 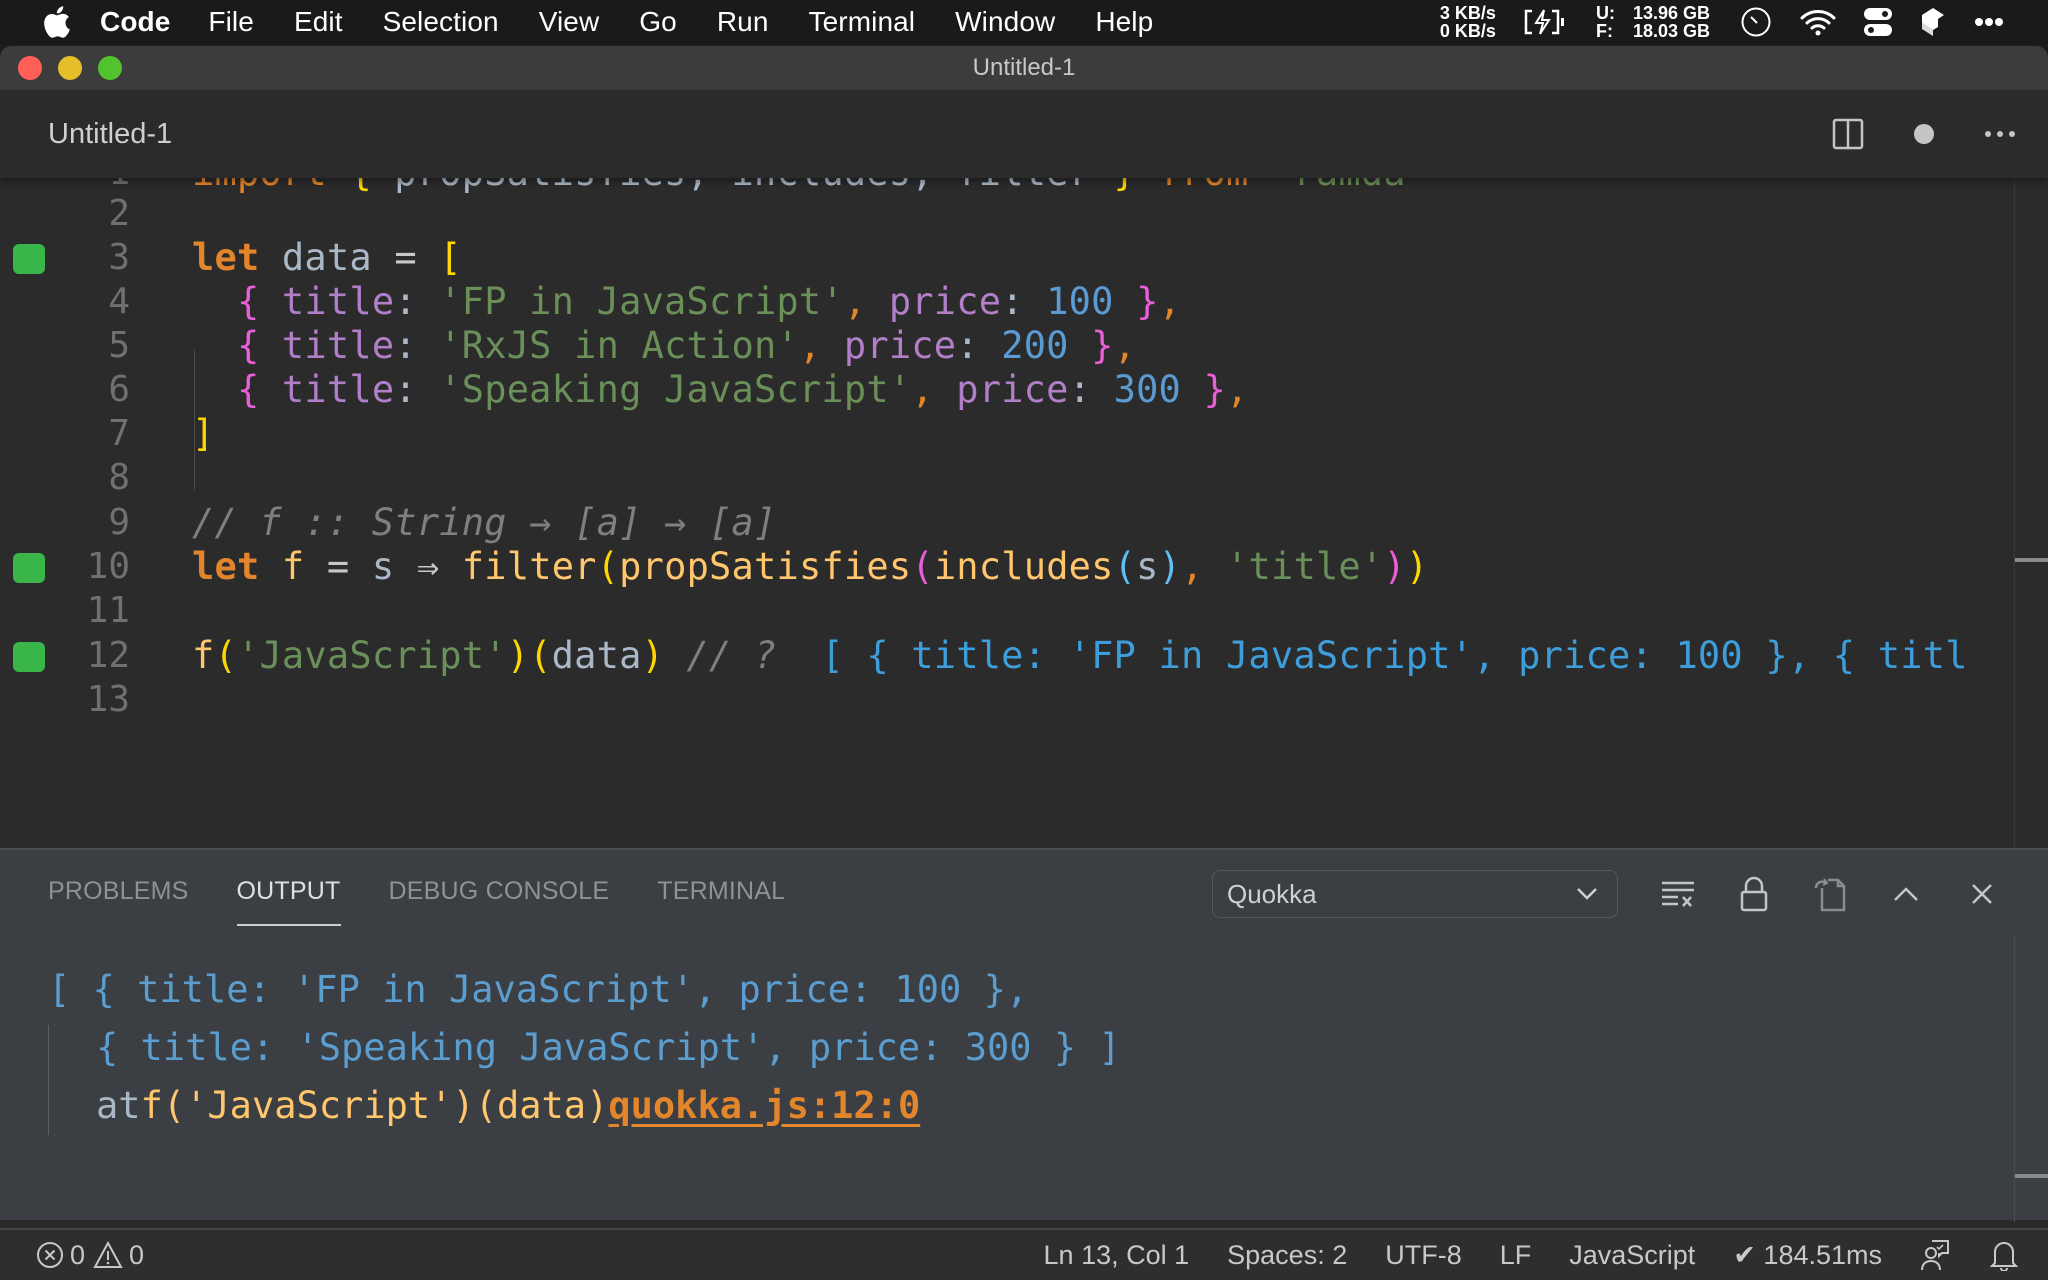 I want to click on overview-ruler-mark, so click(x=2031, y=560).